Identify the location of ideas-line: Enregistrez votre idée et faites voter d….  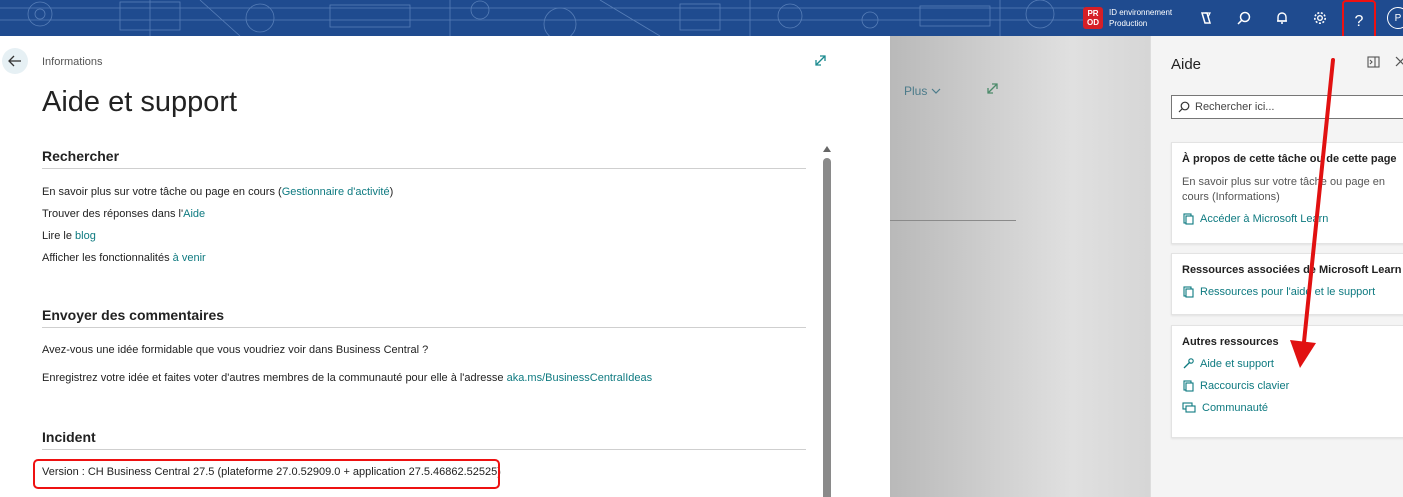
(347, 378).